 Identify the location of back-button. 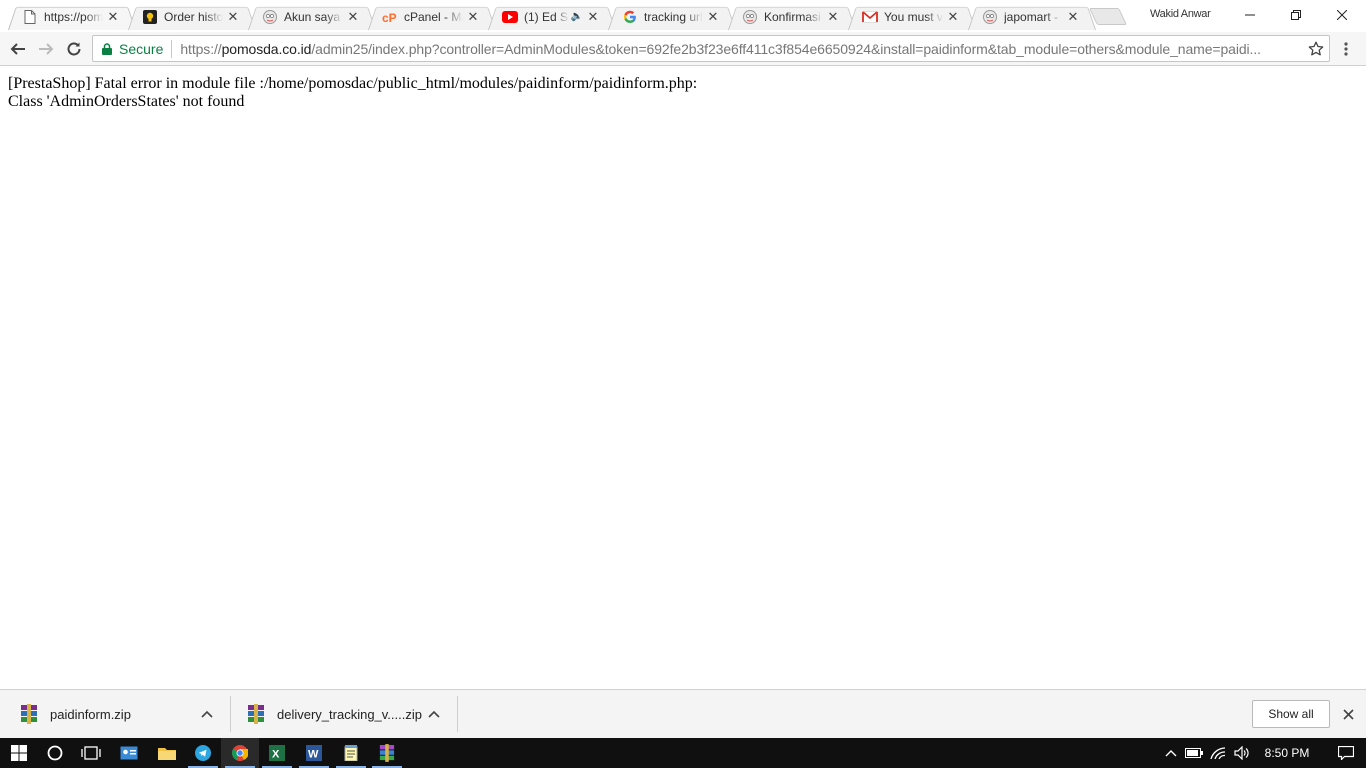
(18, 49).